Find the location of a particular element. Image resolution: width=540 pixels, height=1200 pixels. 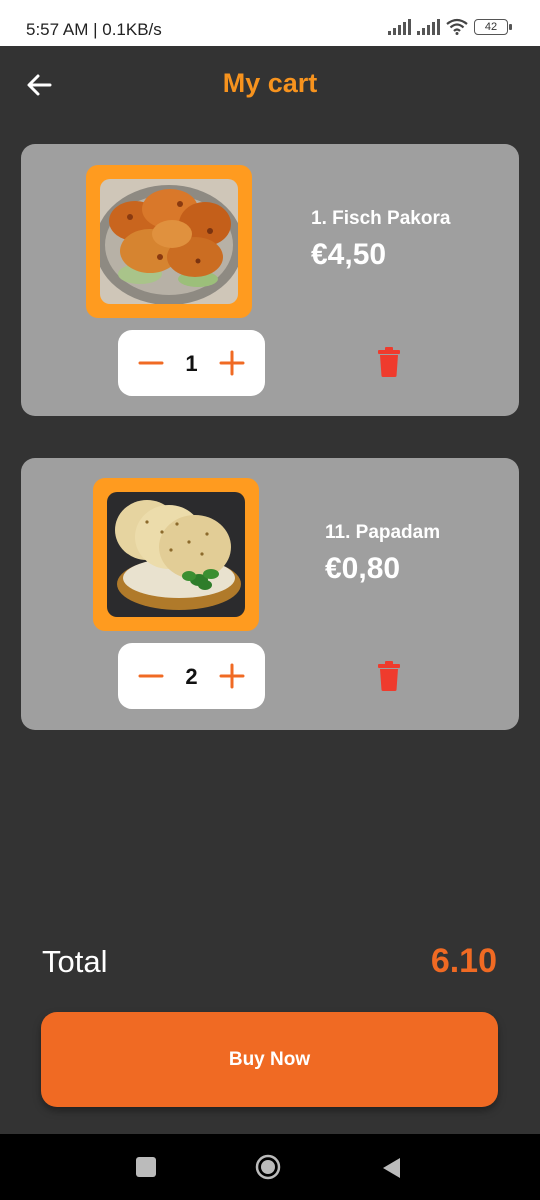

buy-now-button: Buy Now is located at coordinates (269, 1059).